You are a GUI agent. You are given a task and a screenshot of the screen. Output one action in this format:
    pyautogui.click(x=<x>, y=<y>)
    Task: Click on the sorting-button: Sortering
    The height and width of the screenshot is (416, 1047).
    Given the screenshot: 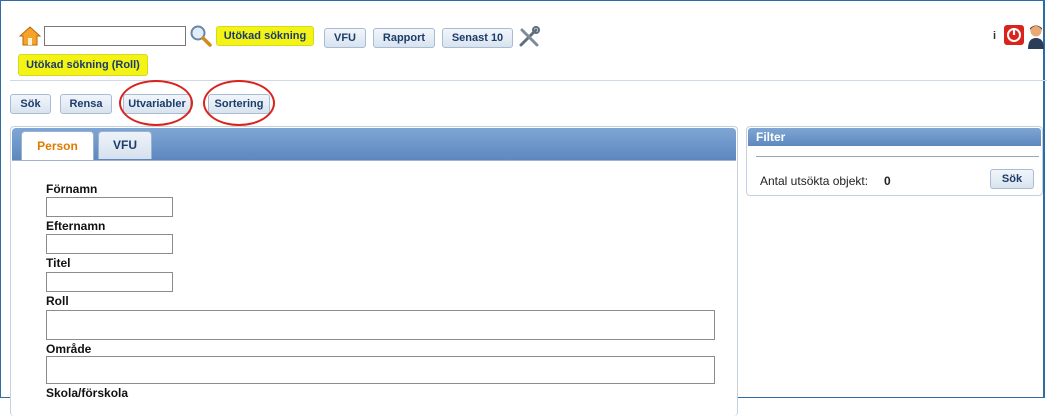 What is the action you would take?
    pyautogui.click(x=239, y=104)
    